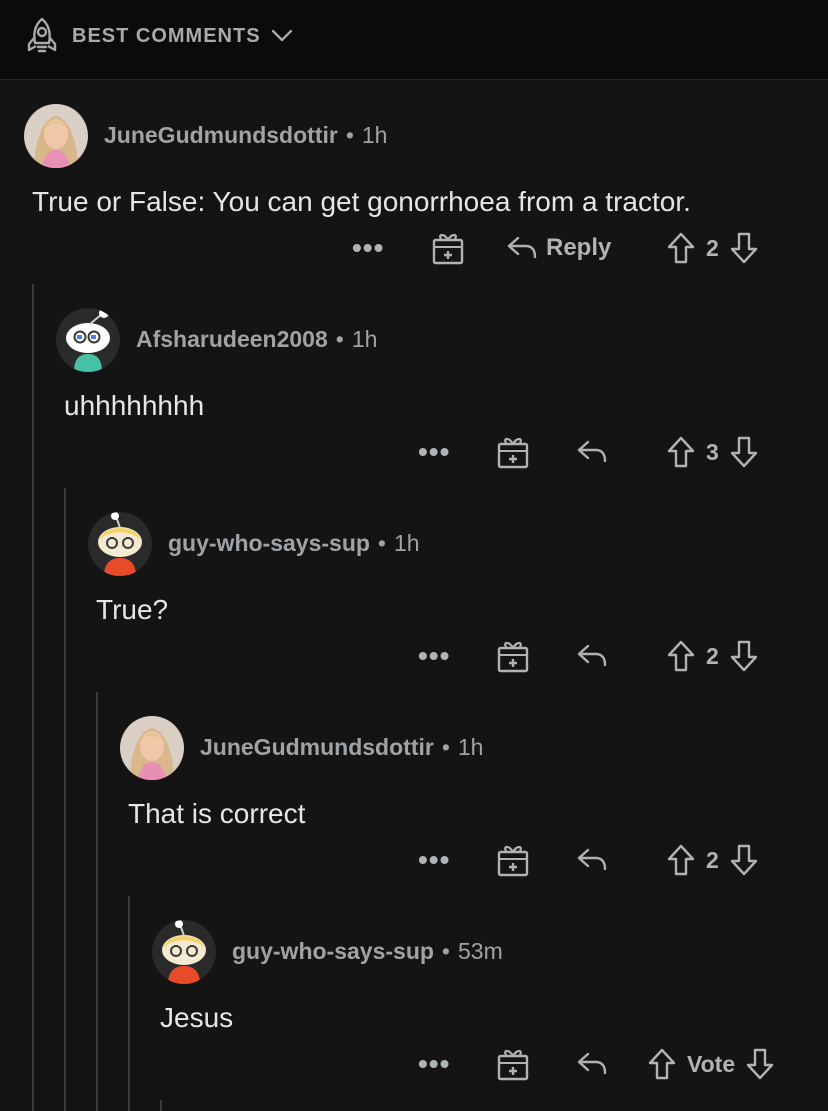  What do you see at coordinates (579, 247) in the screenshot?
I see `reply-label: Reply` at bounding box center [579, 247].